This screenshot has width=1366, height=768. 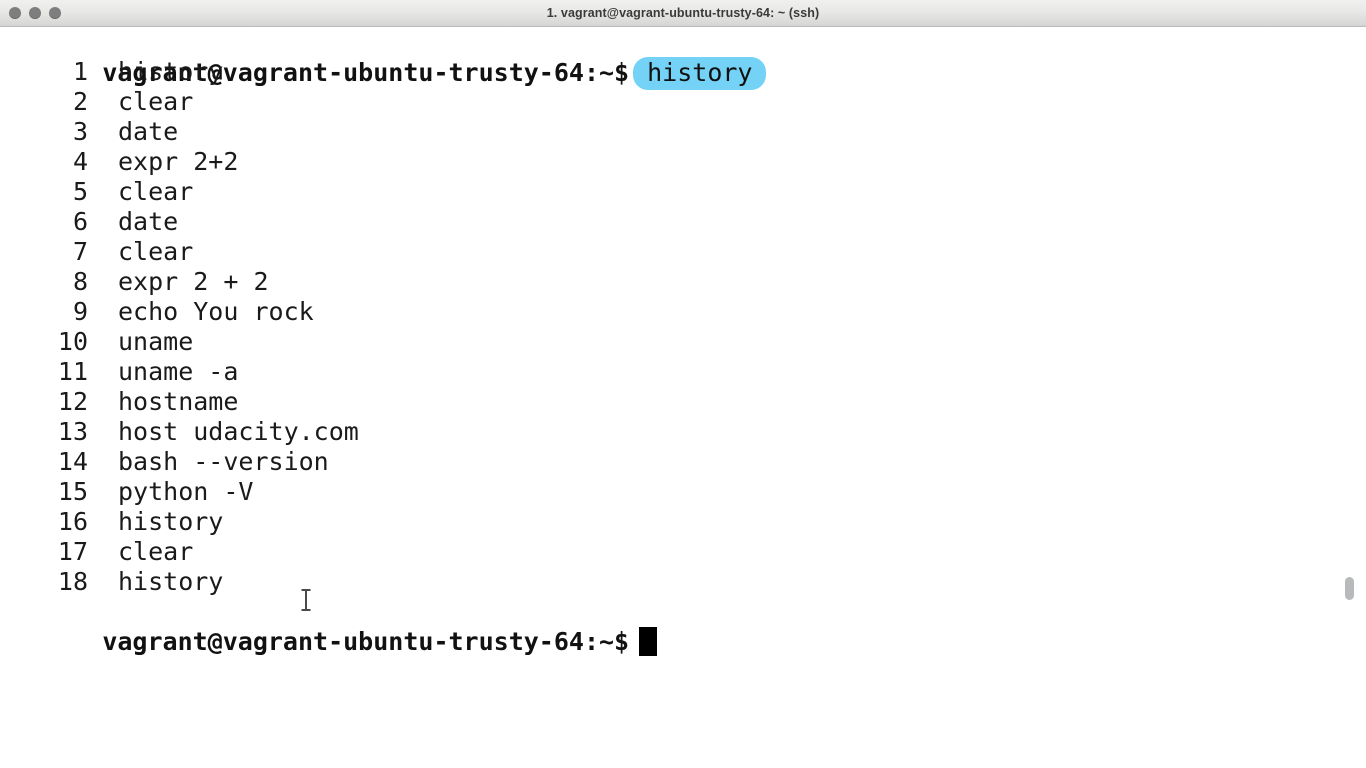 I want to click on history-index: 3, so click(x=80, y=131).